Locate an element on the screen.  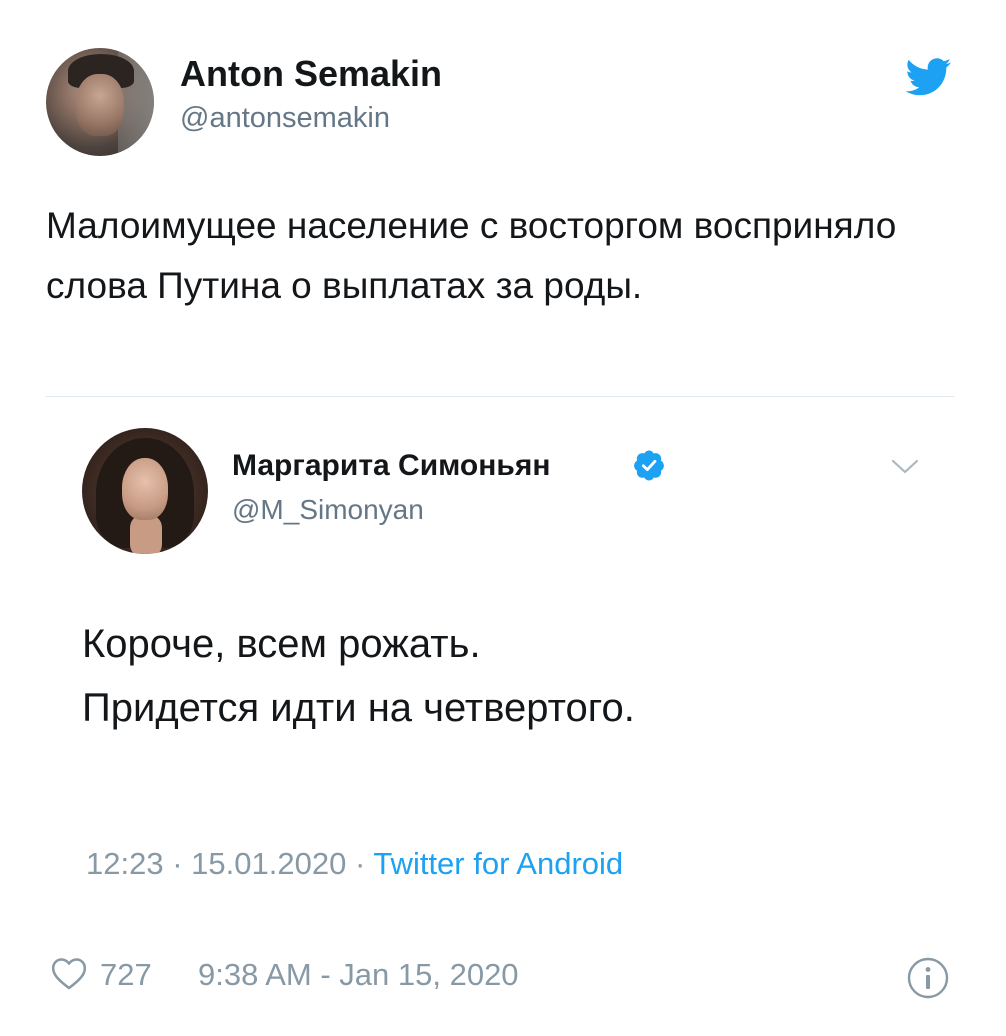
author-handle: @antonsemakin is located at coordinates (285, 118).